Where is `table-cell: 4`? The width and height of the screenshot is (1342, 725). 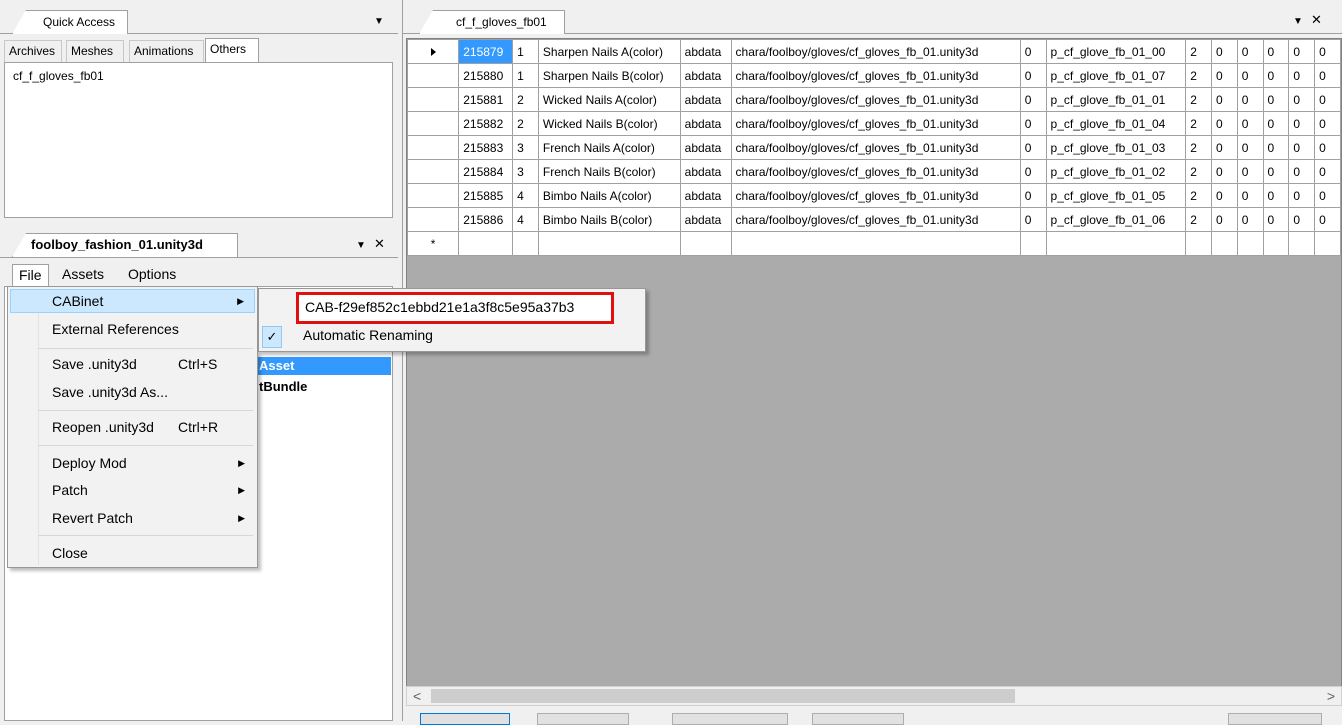 table-cell: 4 is located at coordinates (525, 219).